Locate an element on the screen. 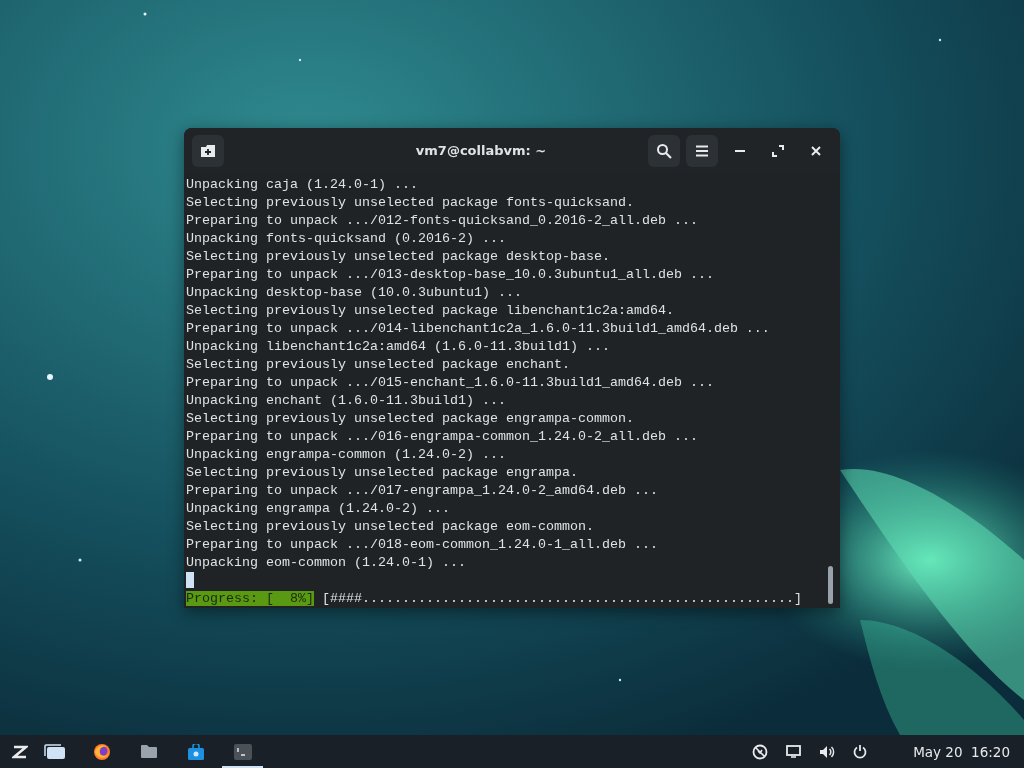  menu-button is located at coordinates (702, 150).